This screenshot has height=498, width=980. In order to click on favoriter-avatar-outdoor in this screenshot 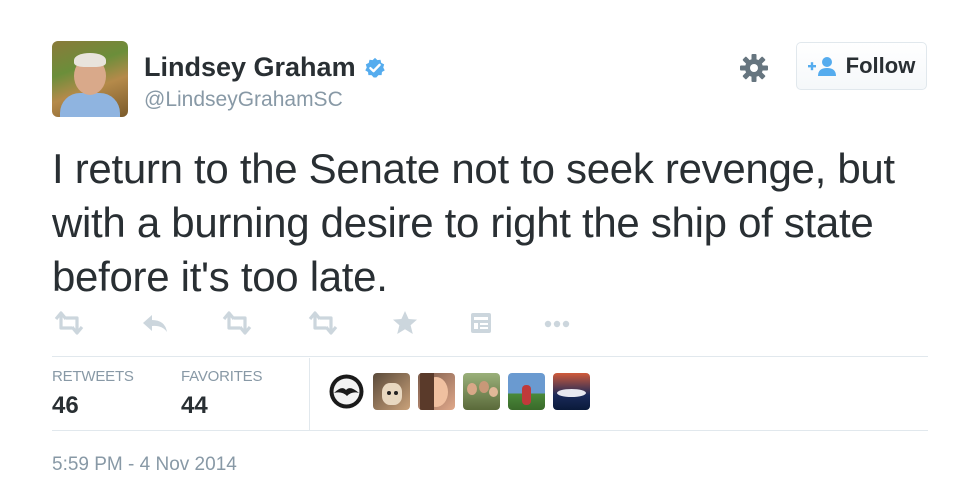, I will do `click(526, 391)`.